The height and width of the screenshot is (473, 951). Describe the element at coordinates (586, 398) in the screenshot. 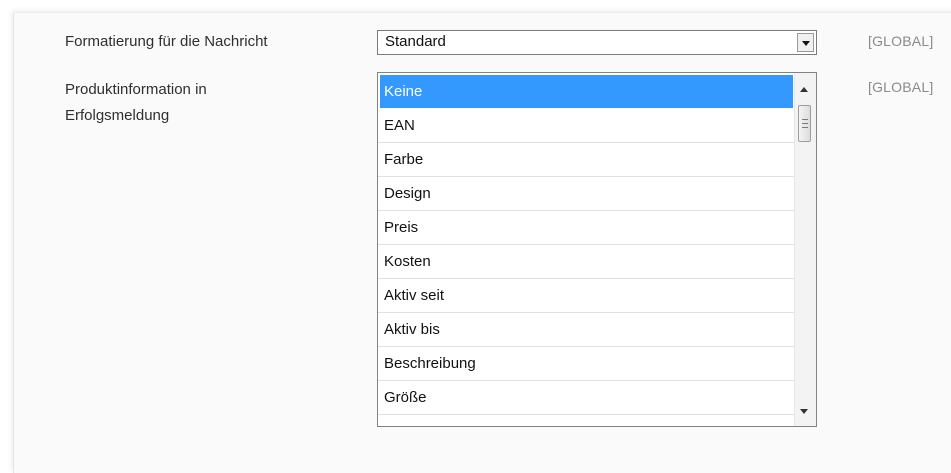

I see `option-groesse: Größe` at that location.